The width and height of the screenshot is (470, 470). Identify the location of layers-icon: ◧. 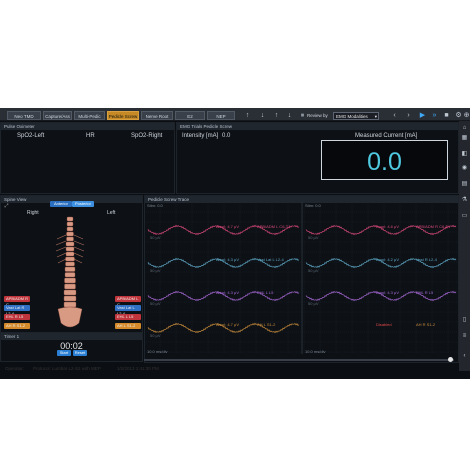
(464, 154).